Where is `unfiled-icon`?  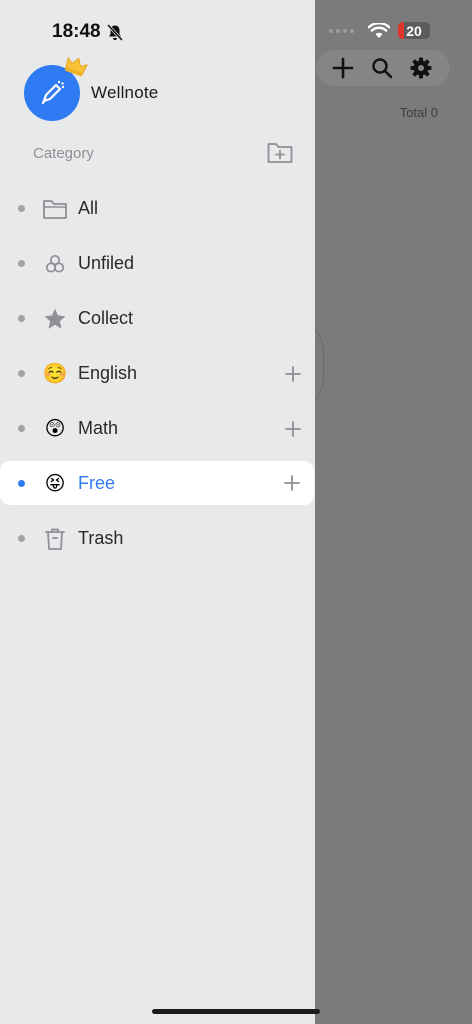 unfiled-icon is located at coordinates (55, 264).